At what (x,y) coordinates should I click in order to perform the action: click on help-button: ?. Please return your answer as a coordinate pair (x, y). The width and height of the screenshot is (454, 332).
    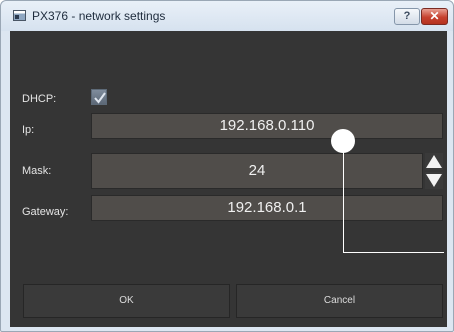
    Looking at the image, I should click on (407, 16).